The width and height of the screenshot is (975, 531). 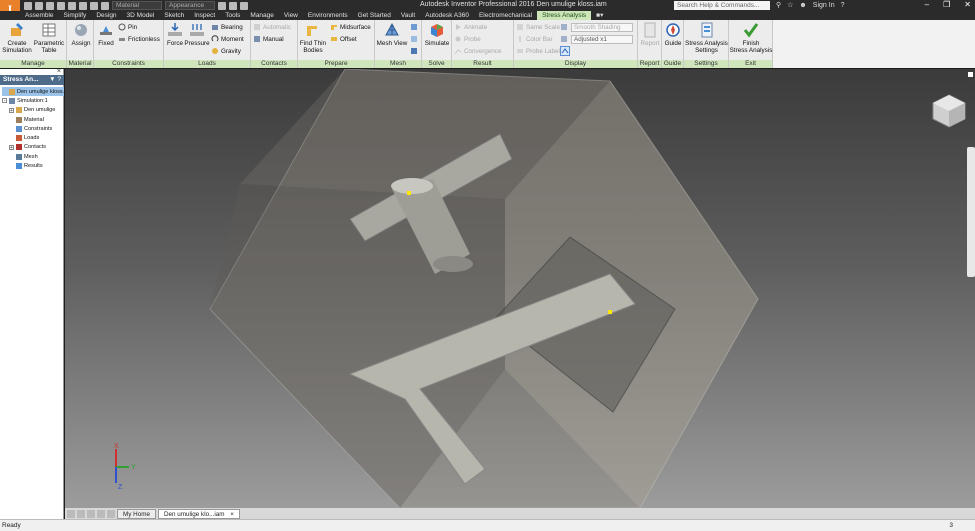 I want to click on undo-icon, so click(x=61, y=5).